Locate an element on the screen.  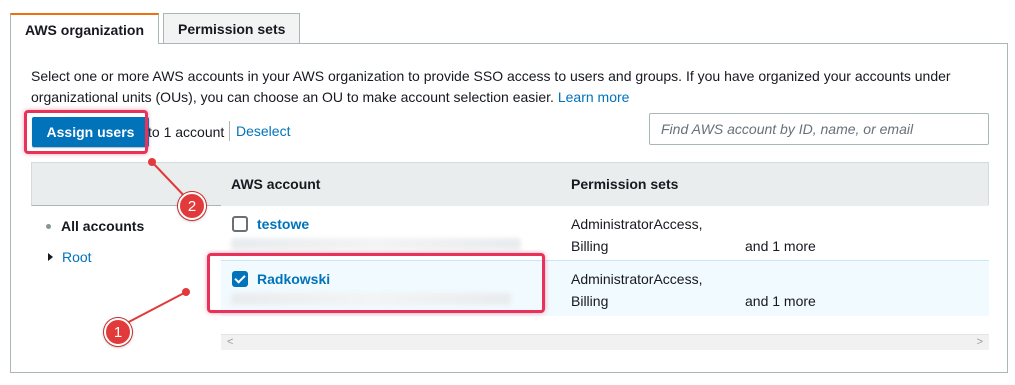
redacted-account-id is located at coordinates (376, 244).